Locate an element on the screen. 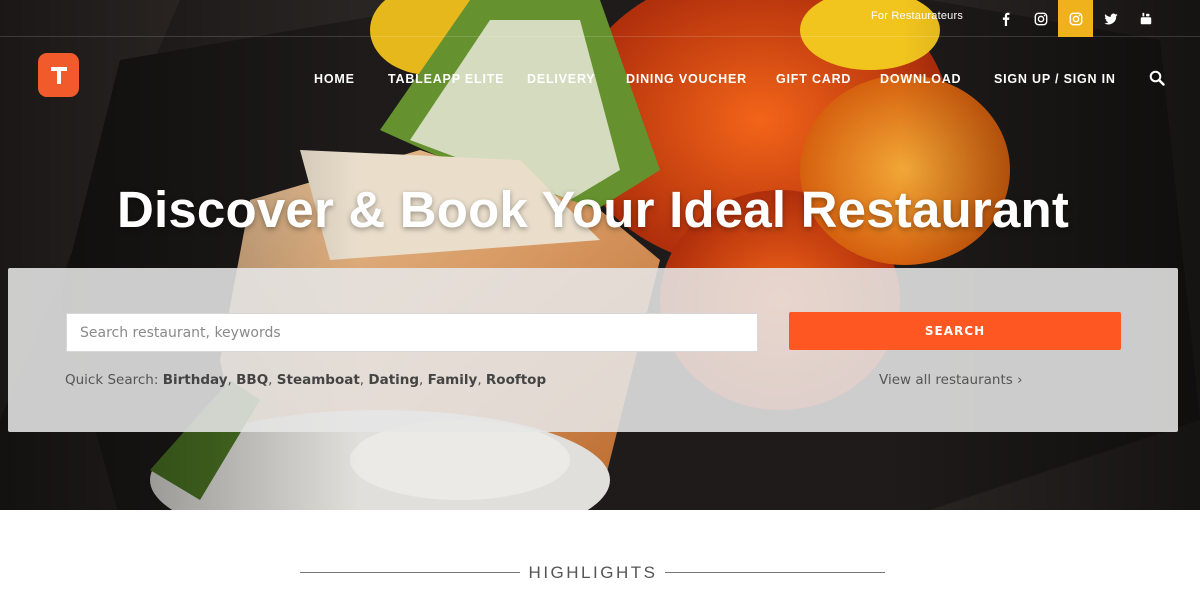 Image resolution: width=1200 pixels, height=610 pixels. twitter-icon is located at coordinates (1110, 18).